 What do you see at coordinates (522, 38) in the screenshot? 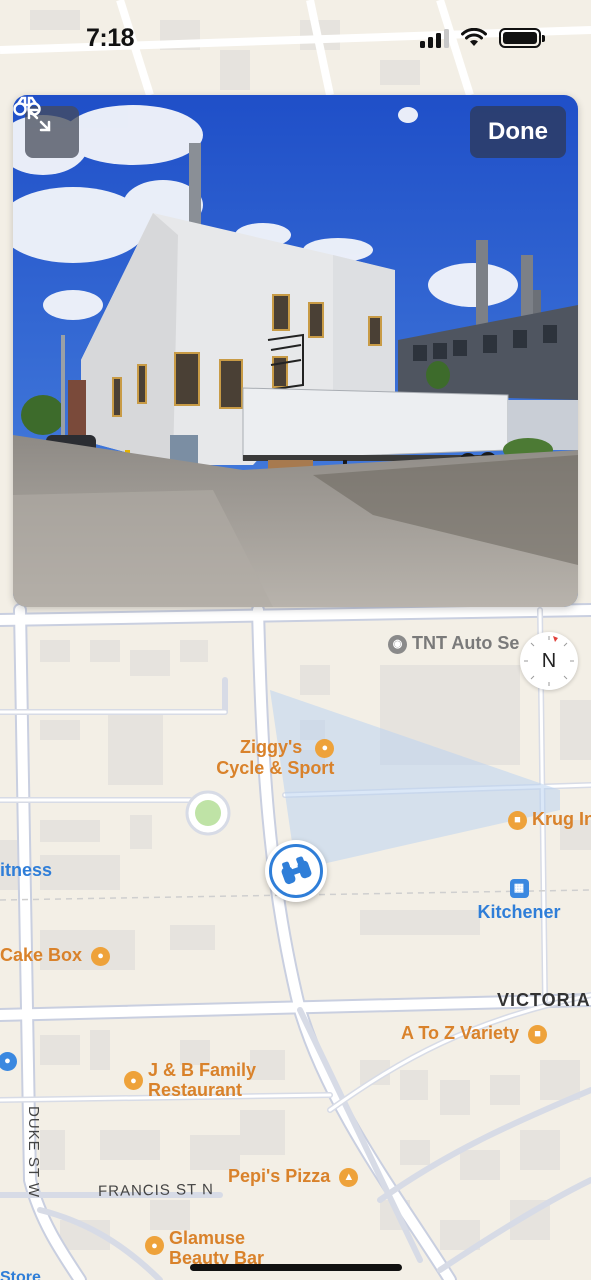
I see `battery-icon` at bounding box center [522, 38].